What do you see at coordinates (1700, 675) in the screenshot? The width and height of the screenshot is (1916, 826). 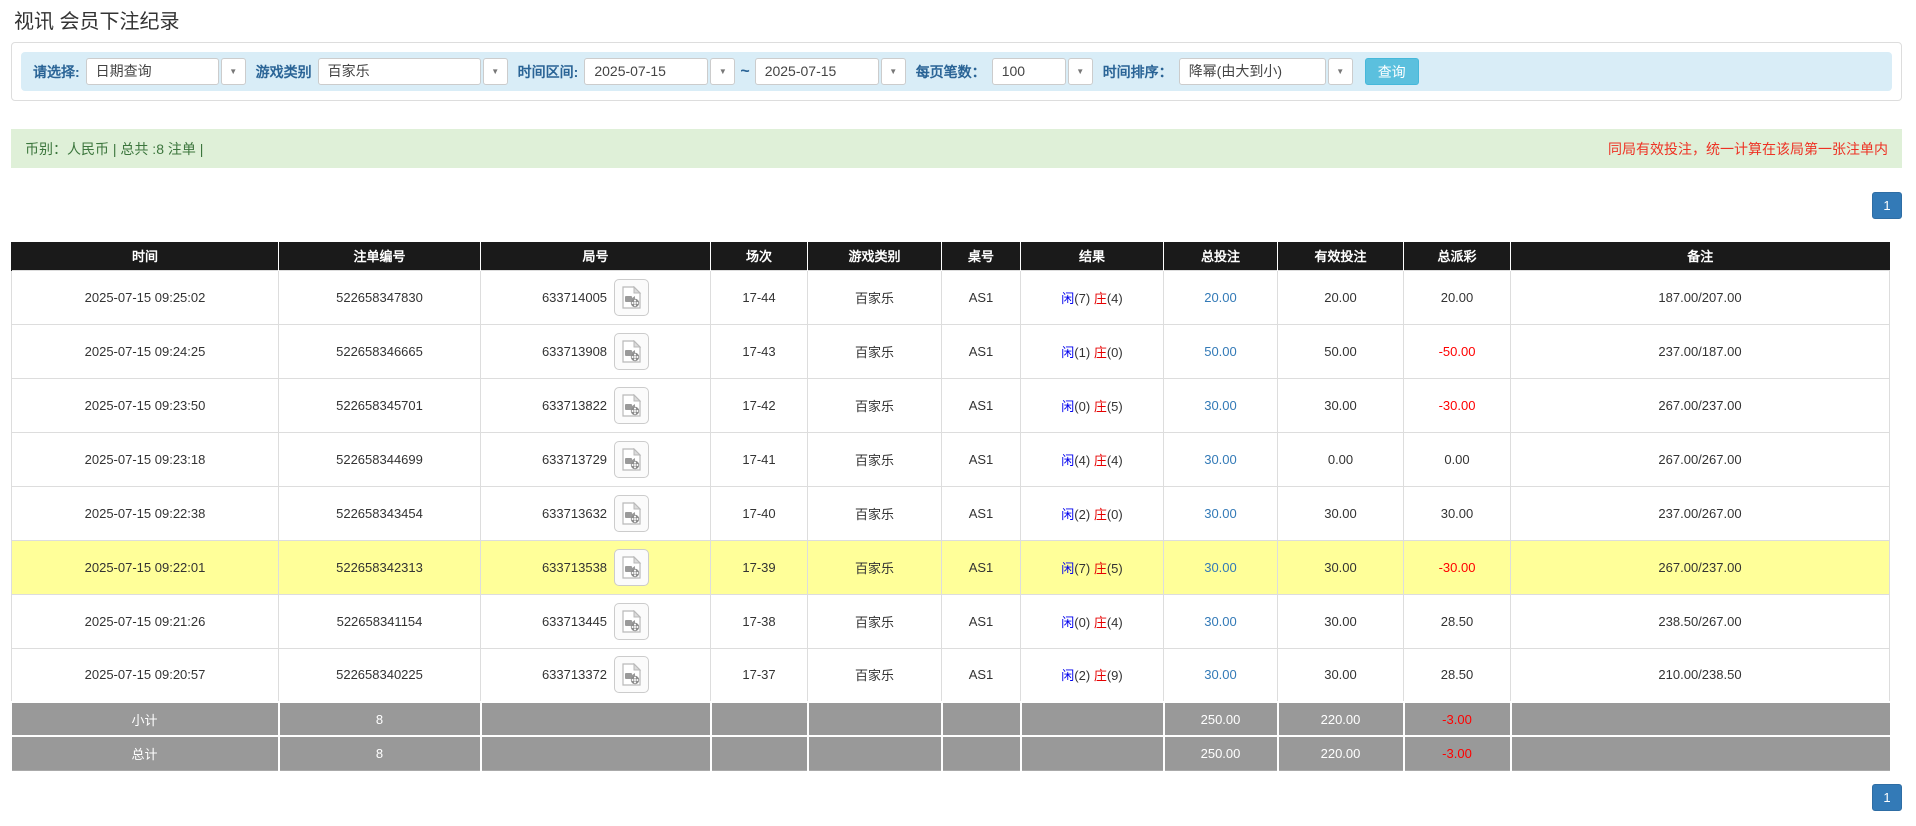 I see `cell-remark: 210.00/238.50` at bounding box center [1700, 675].